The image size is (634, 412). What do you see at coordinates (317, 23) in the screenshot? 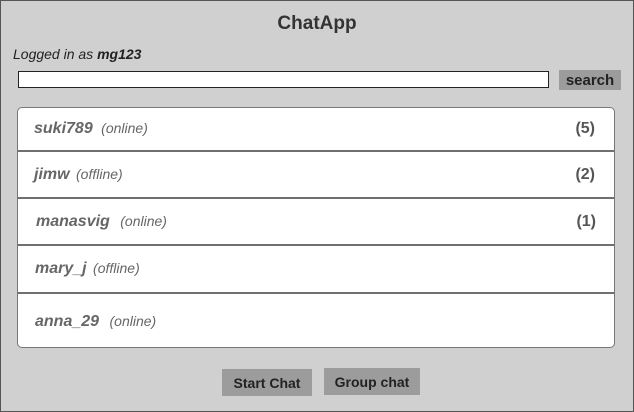
I see `app-title: ChatApp` at bounding box center [317, 23].